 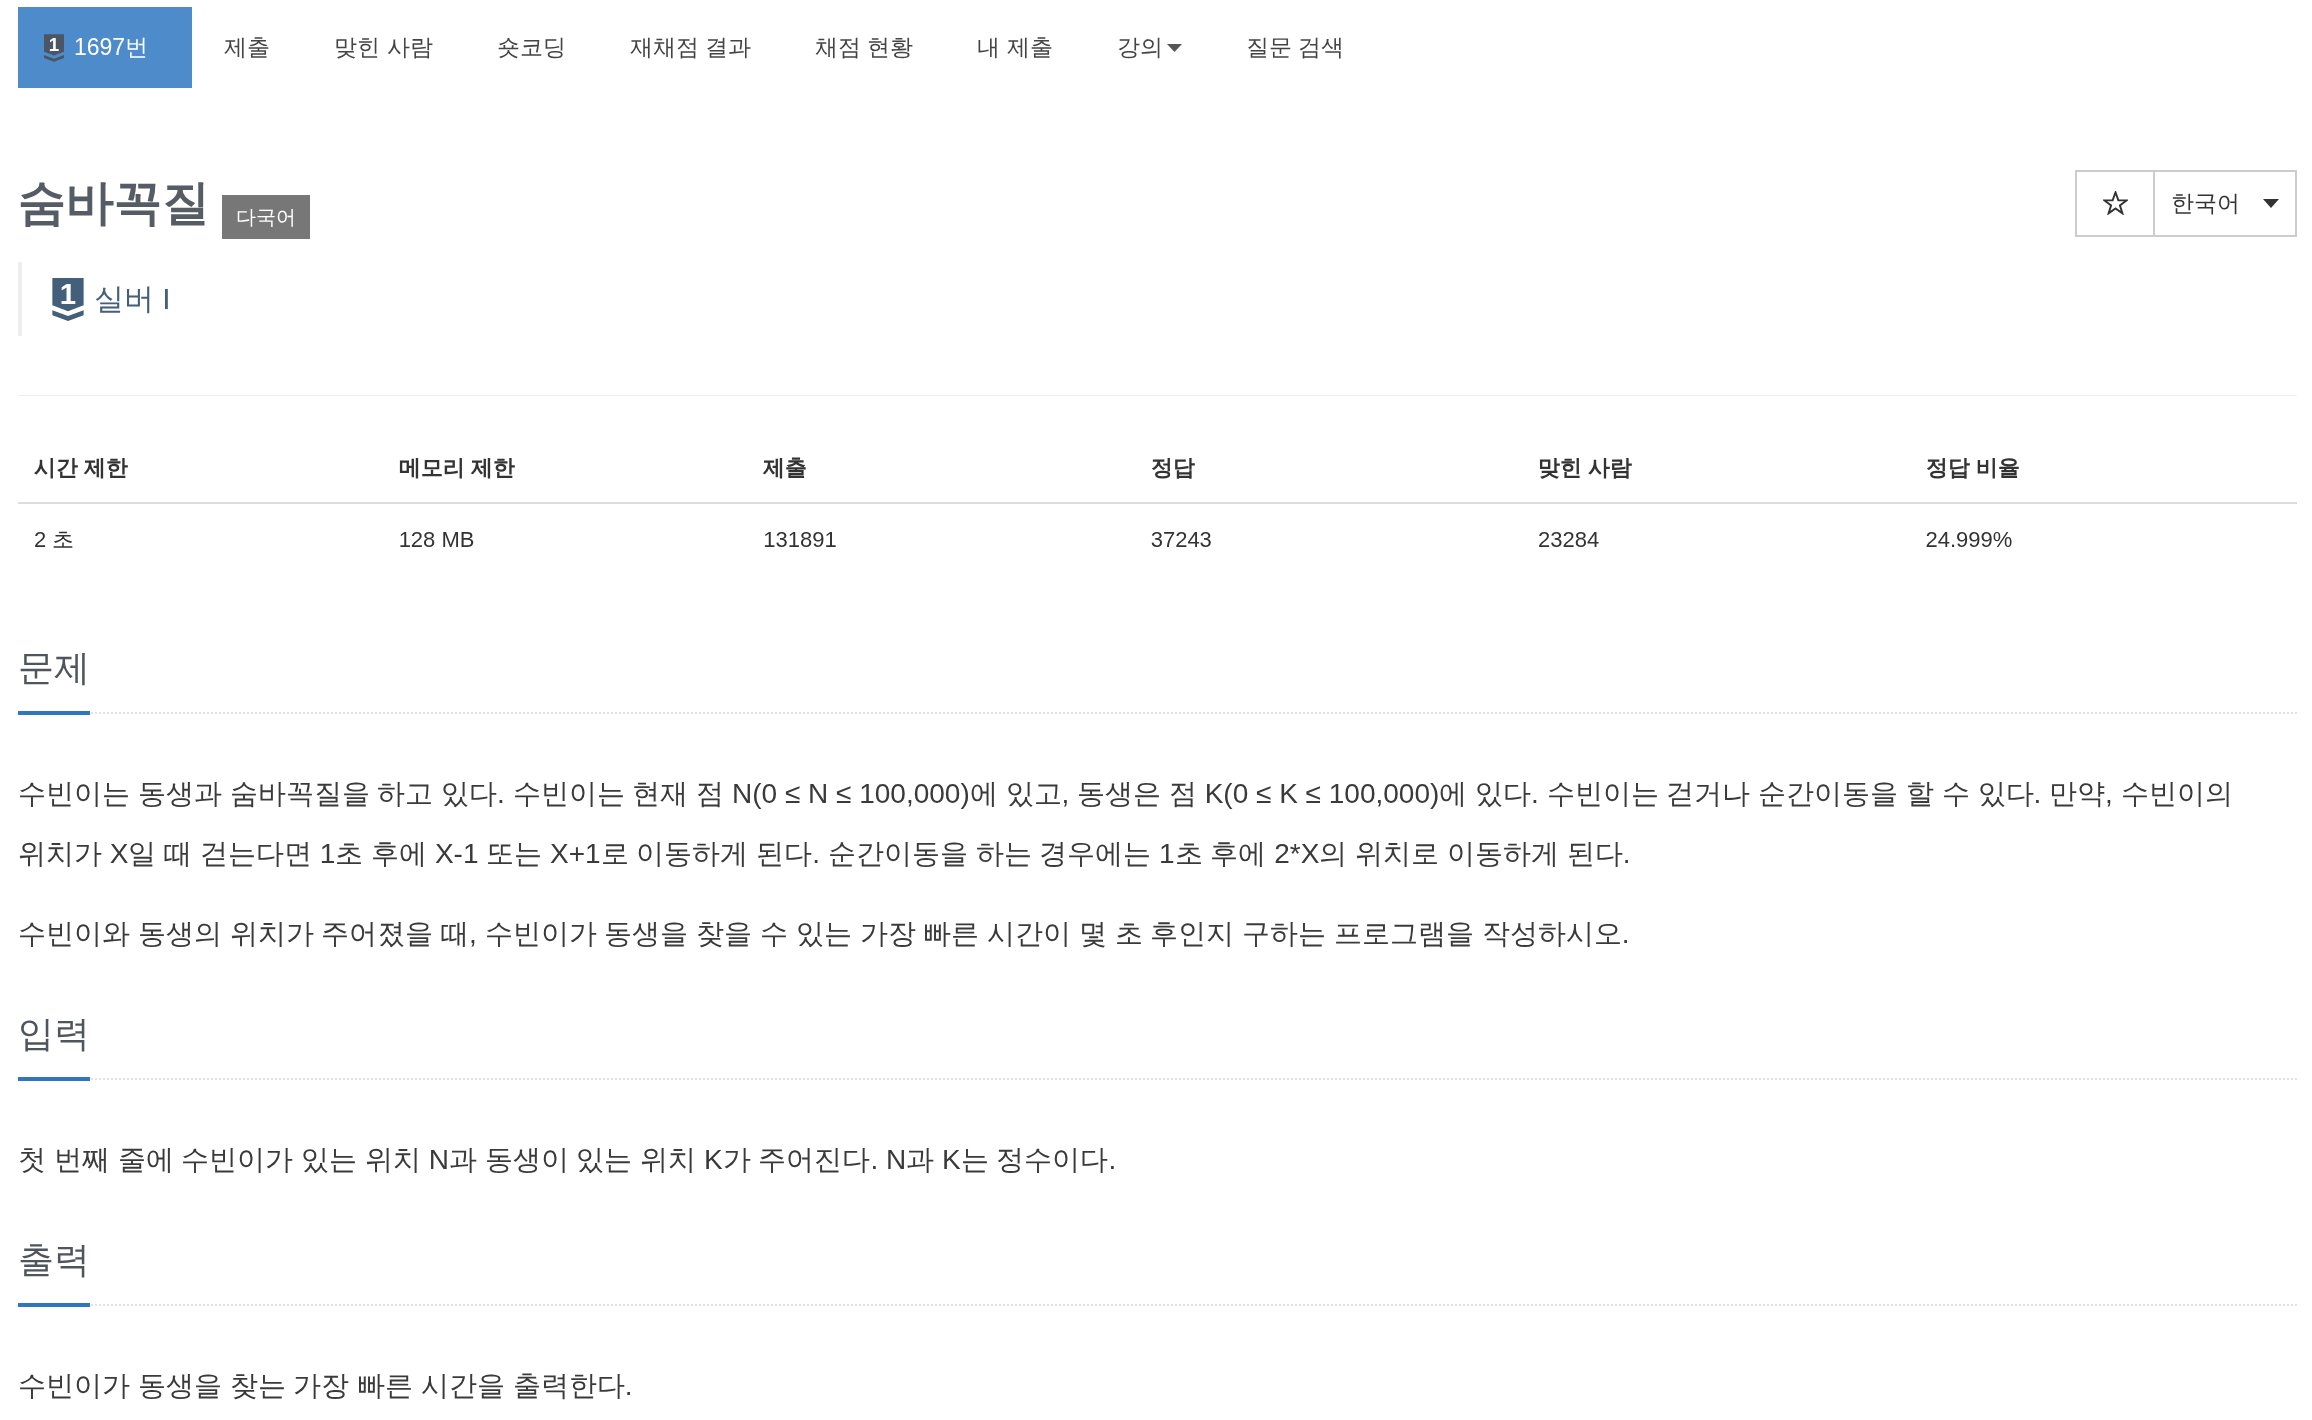 What do you see at coordinates (54, 680) in the screenshot?
I see `section-heading: 문제` at bounding box center [54, 680].